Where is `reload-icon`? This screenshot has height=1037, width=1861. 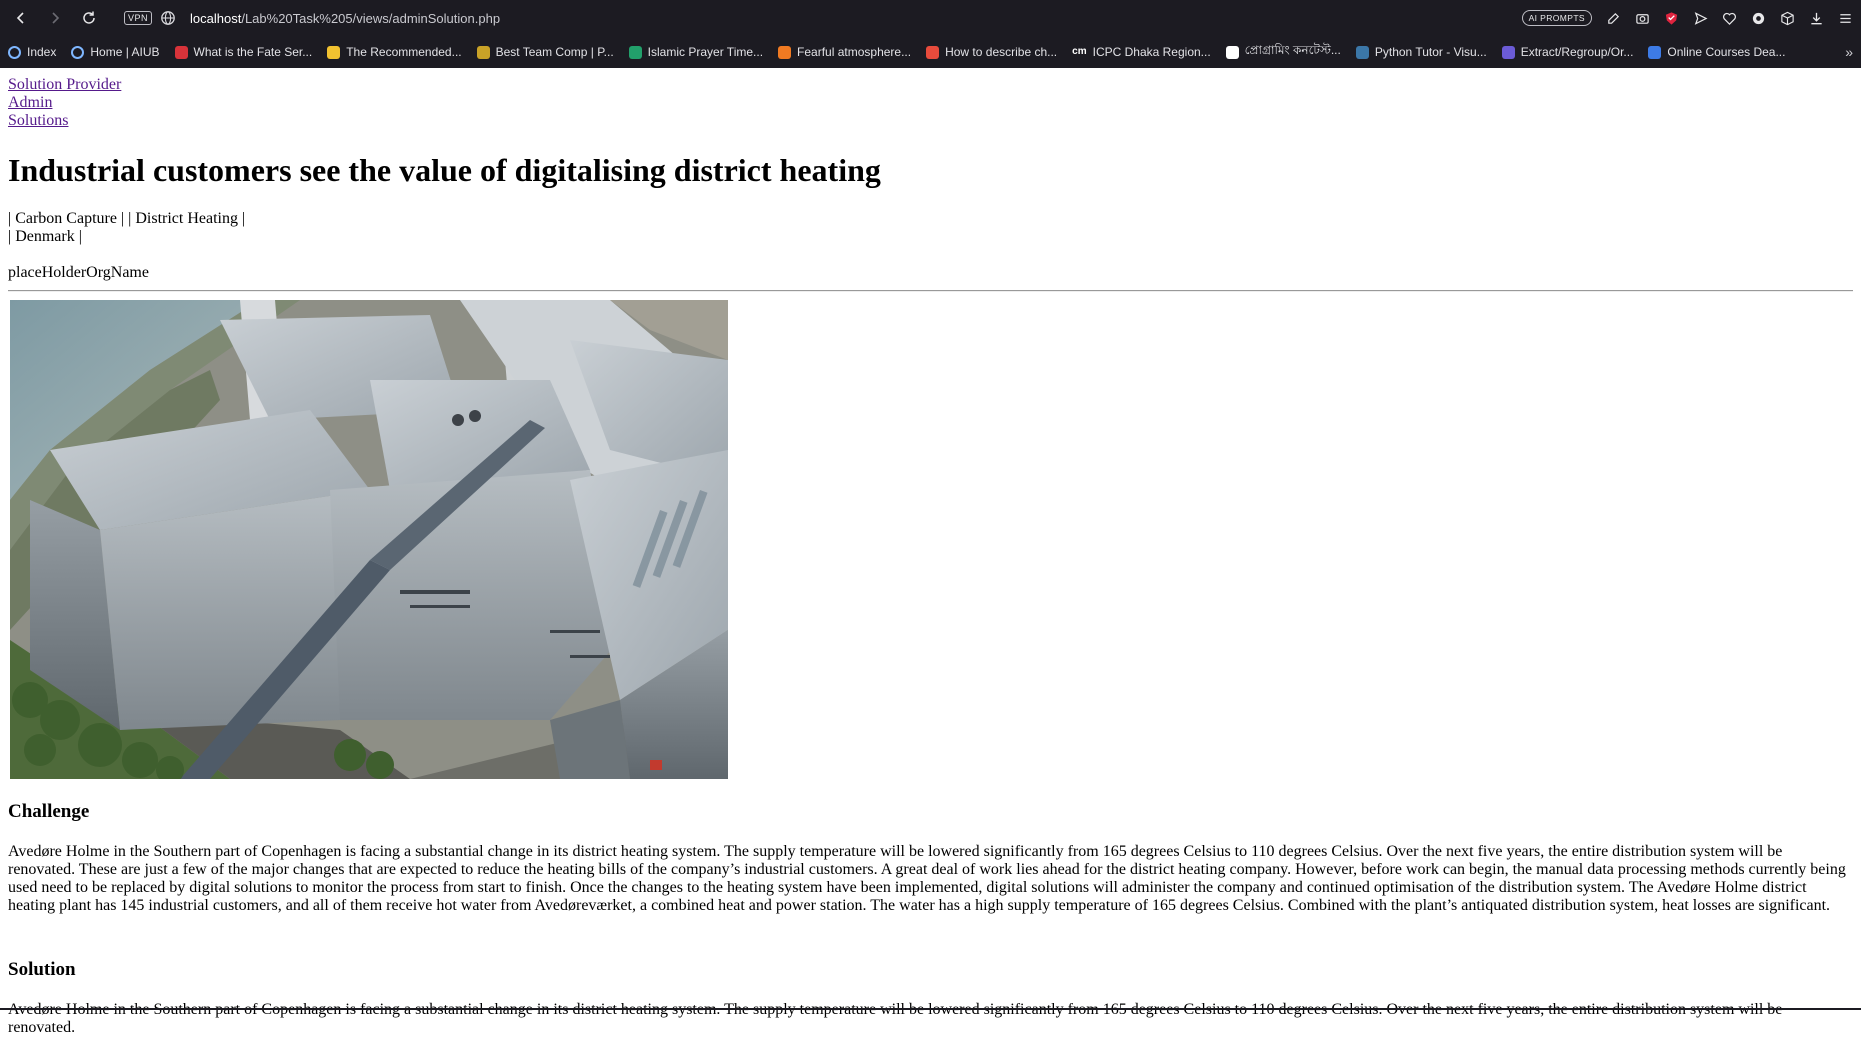 reload-icon is located at coordinates (89, 17).